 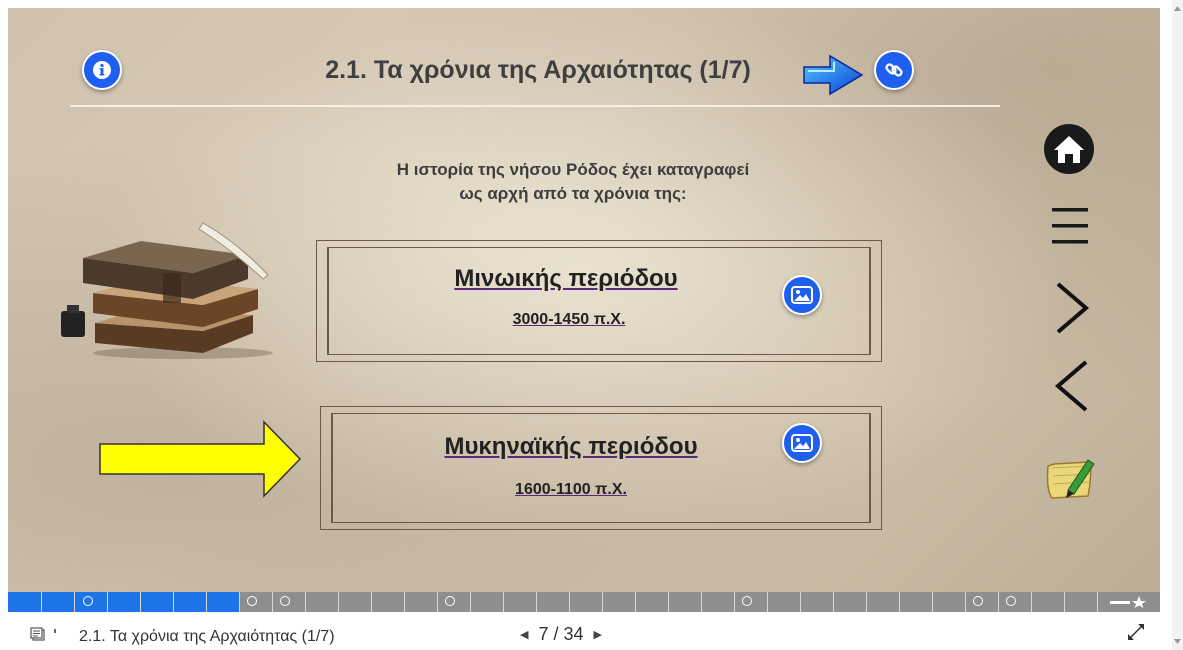 I want to click on caret-left-icon: ◀, so click(x=524, y=634).